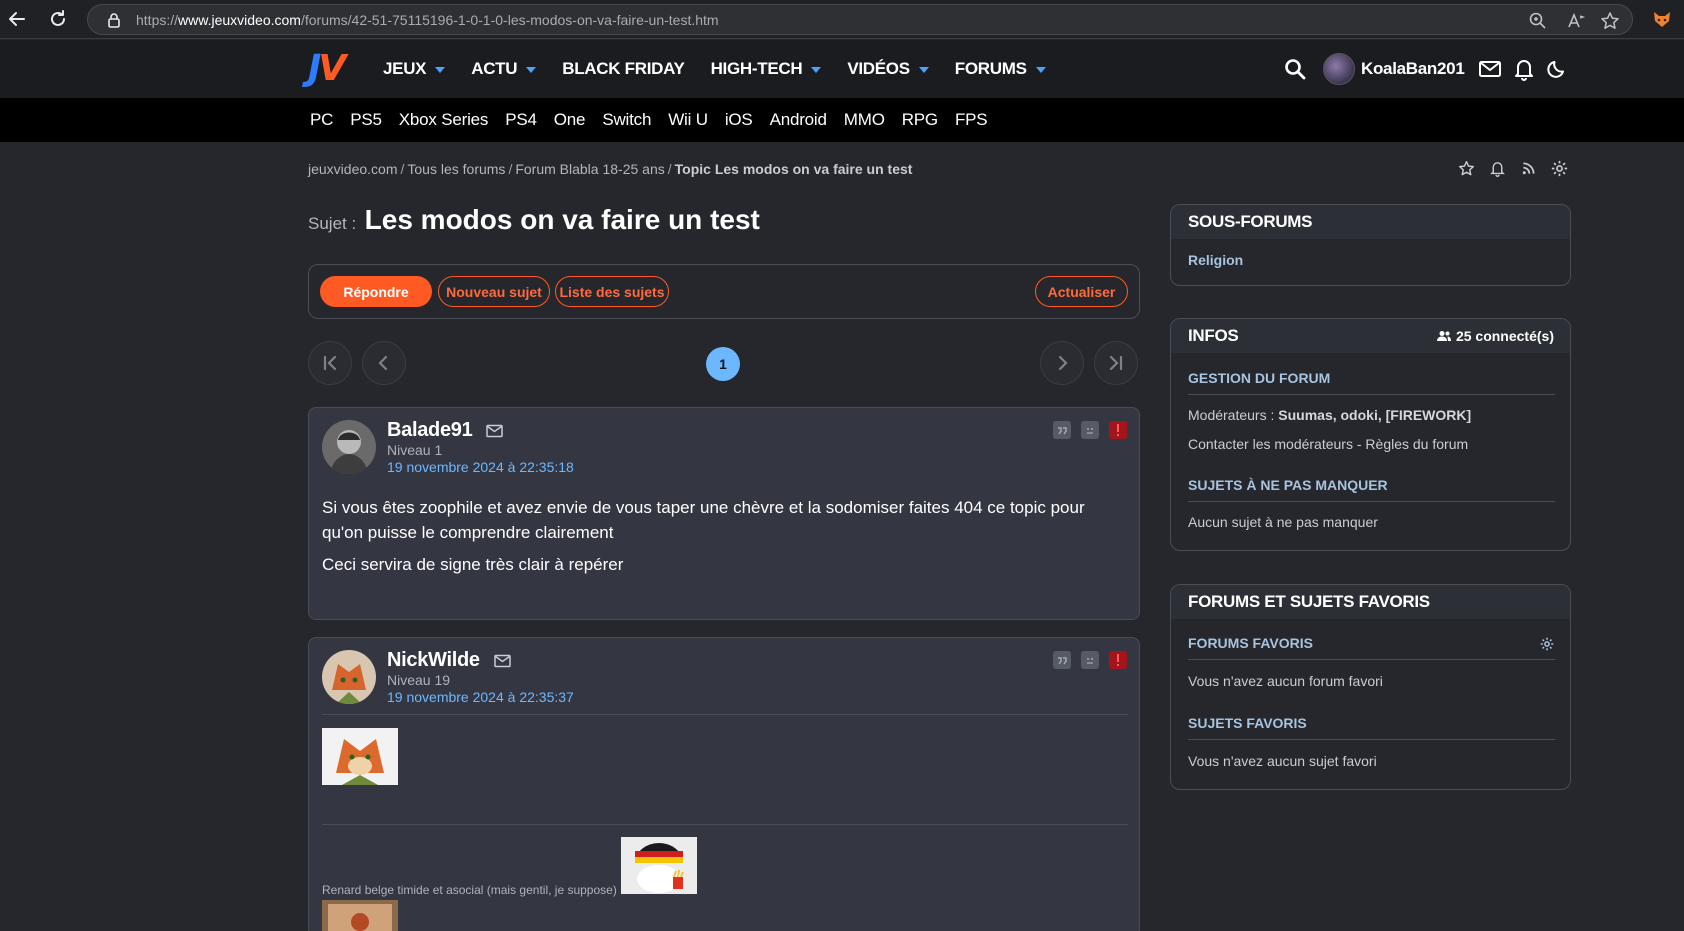 The height and width of the screenshot is (931, 1684). What do you see at coordinates (353, 169) in the screenshot?
I see `breadcrumb-link-home: jeuxvideo.com` at bounding box center [353, 169].